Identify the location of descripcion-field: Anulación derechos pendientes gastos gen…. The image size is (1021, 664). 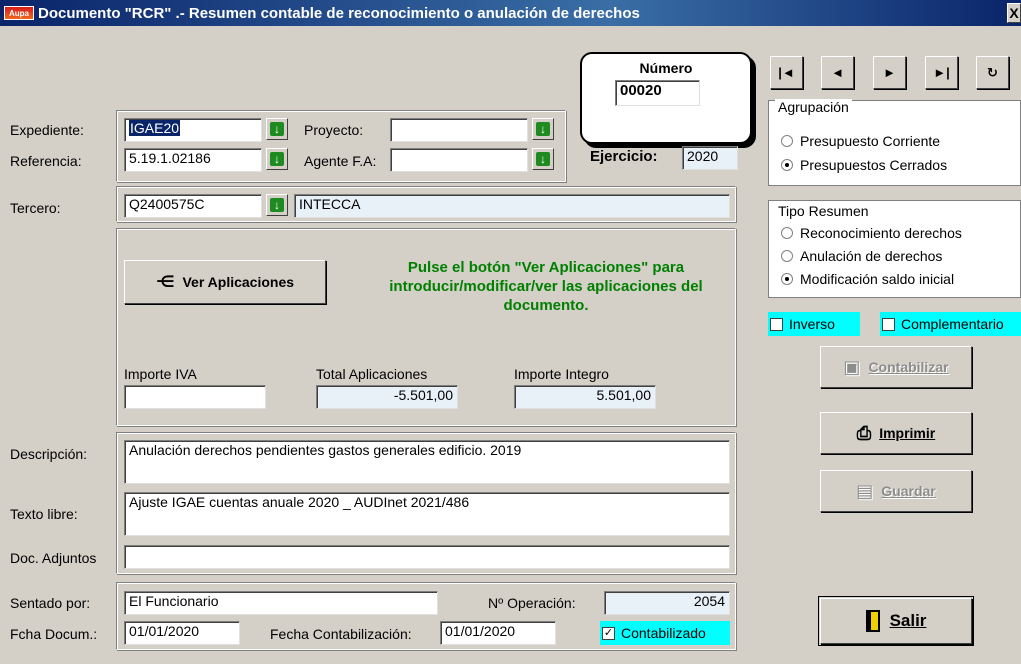
(427, 462).